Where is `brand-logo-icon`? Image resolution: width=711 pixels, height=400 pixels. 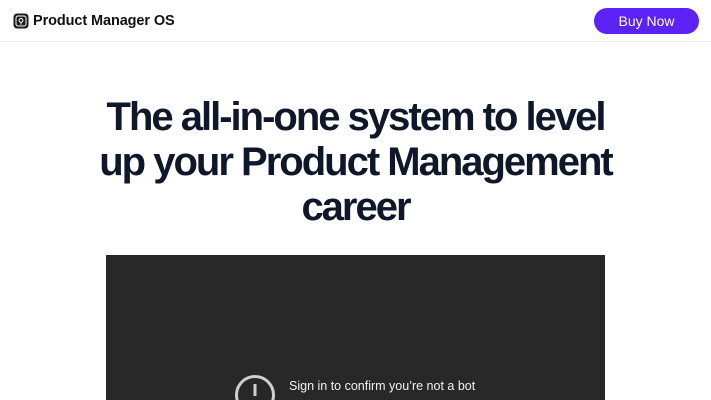
brand-logo-icon is located at coordinates (21, 21).